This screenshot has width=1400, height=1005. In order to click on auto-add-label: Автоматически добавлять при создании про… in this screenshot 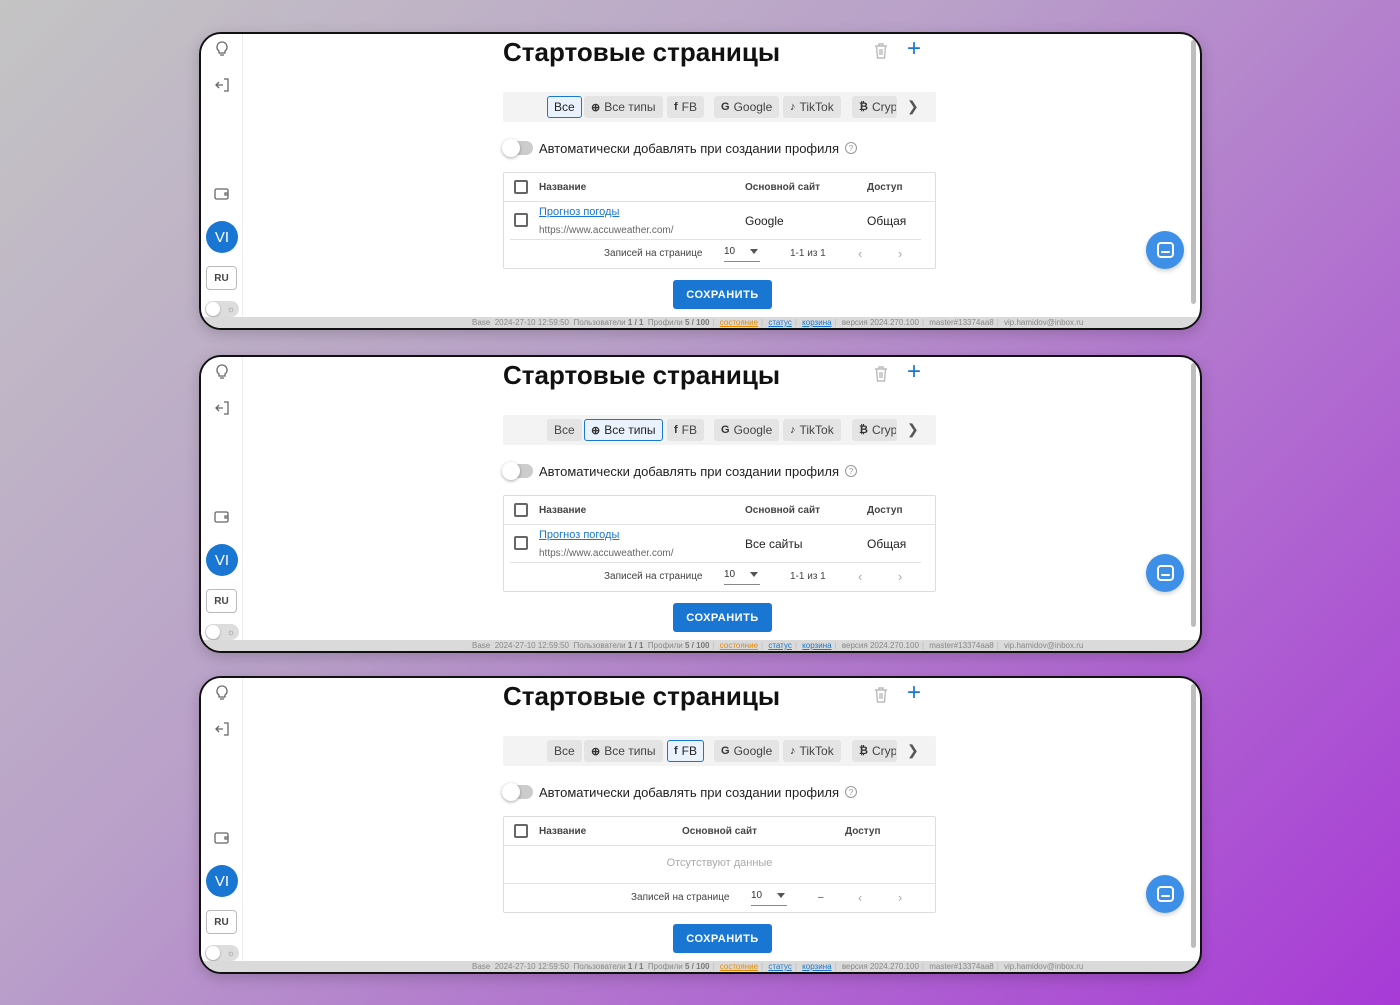, I will do `click(689, 471)`.